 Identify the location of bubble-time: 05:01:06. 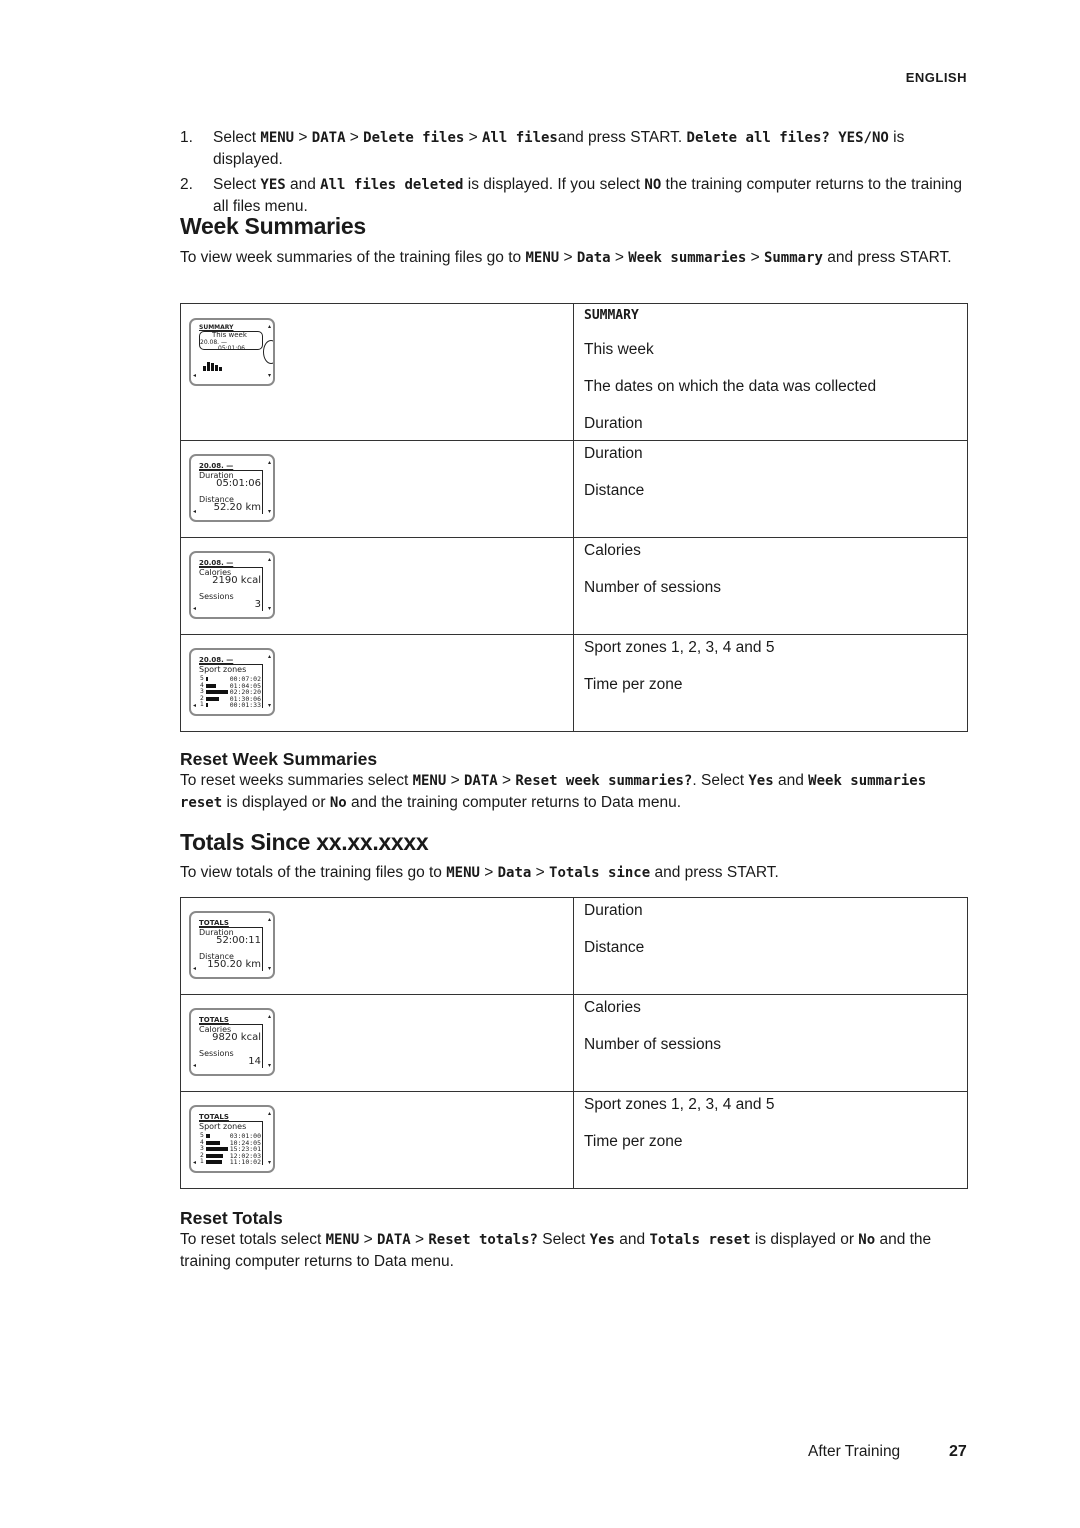
(231, 348).